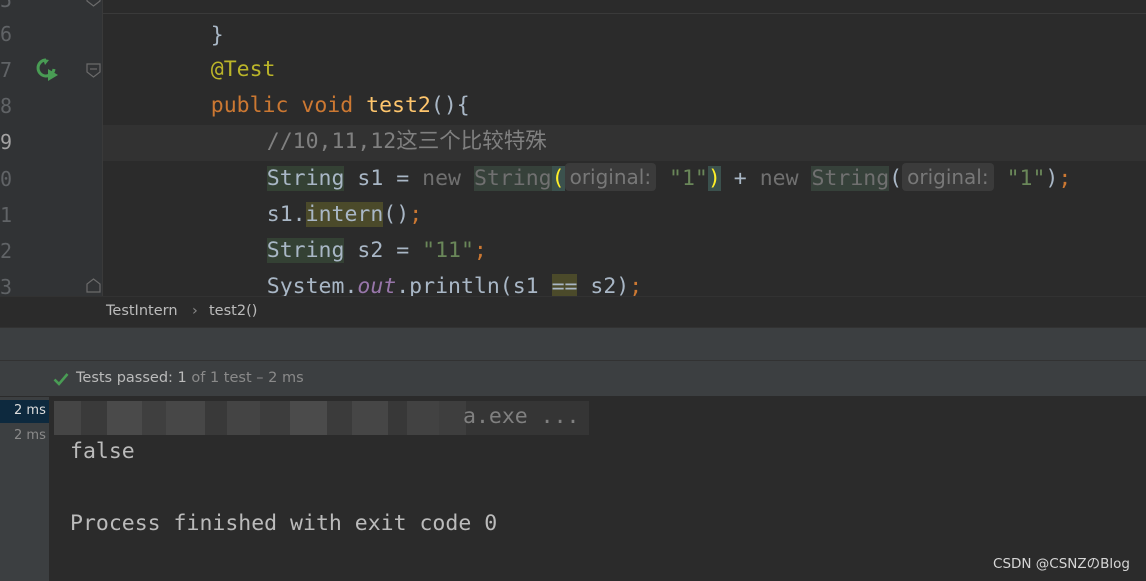 This screenshot has height=581, width=1146. I want to click on editor-gutter: 5 6 7 8 9 0 1 2 3, so click(64, 148).